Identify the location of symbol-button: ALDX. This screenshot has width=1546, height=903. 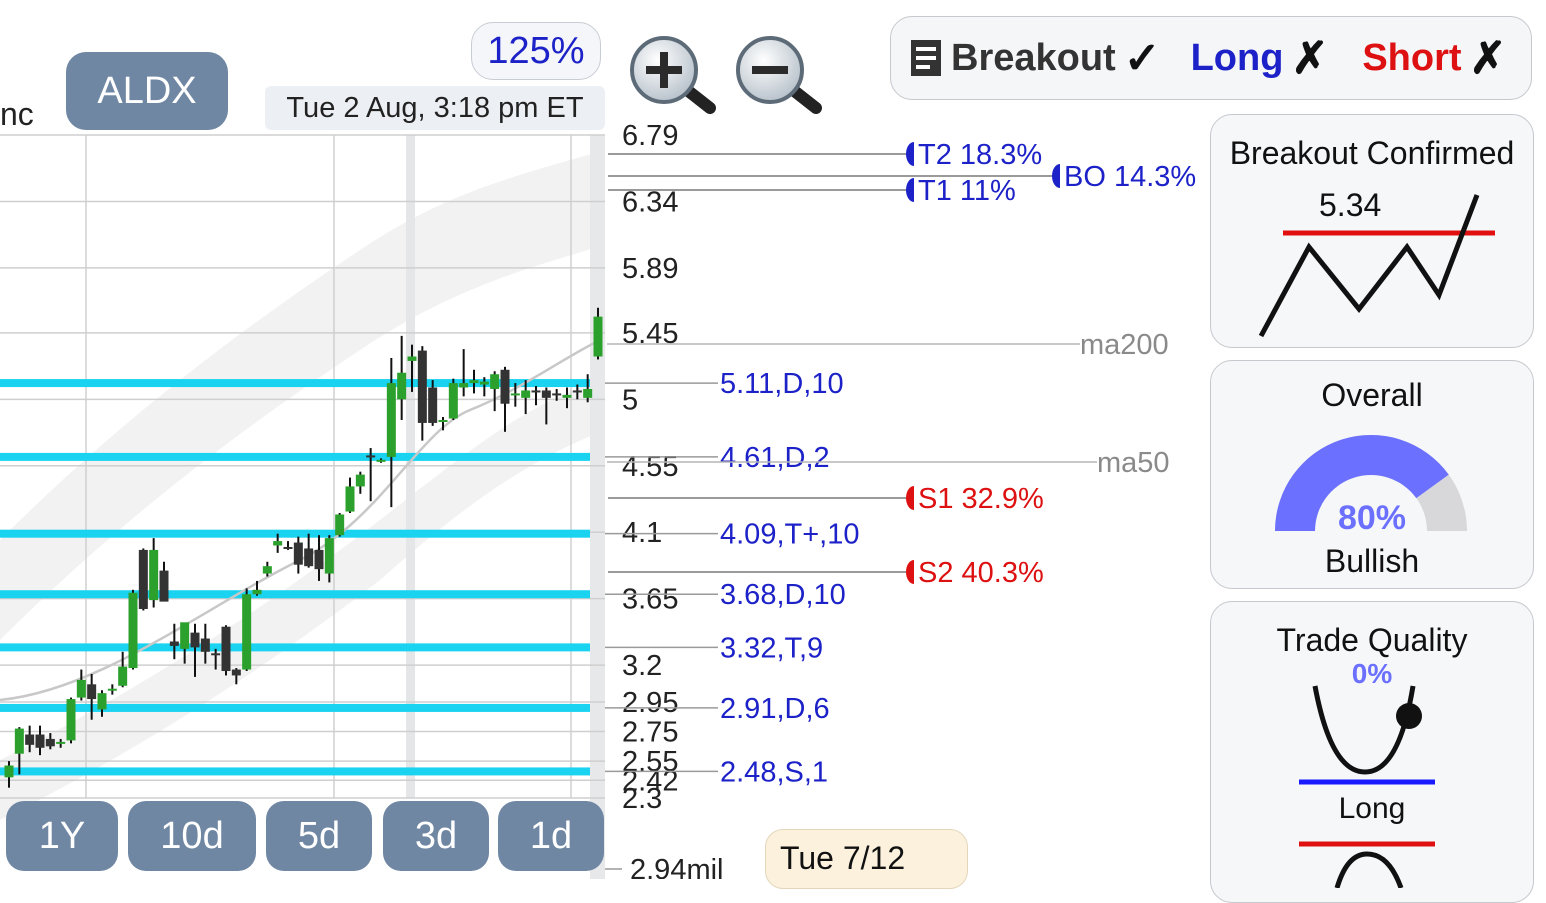
(147, 91).